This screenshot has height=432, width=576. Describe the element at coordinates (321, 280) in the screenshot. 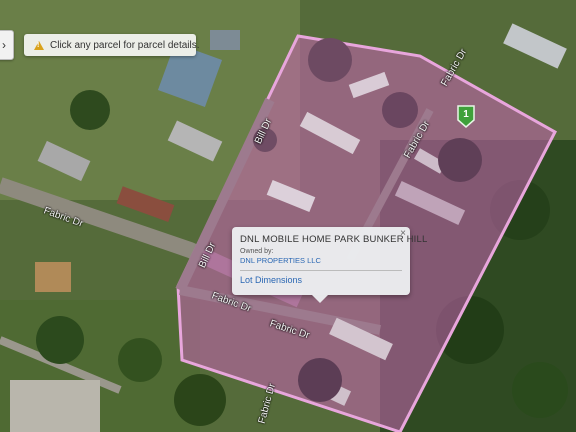

I see `lot-dimensions-link: Lot Dimensions` at that location.